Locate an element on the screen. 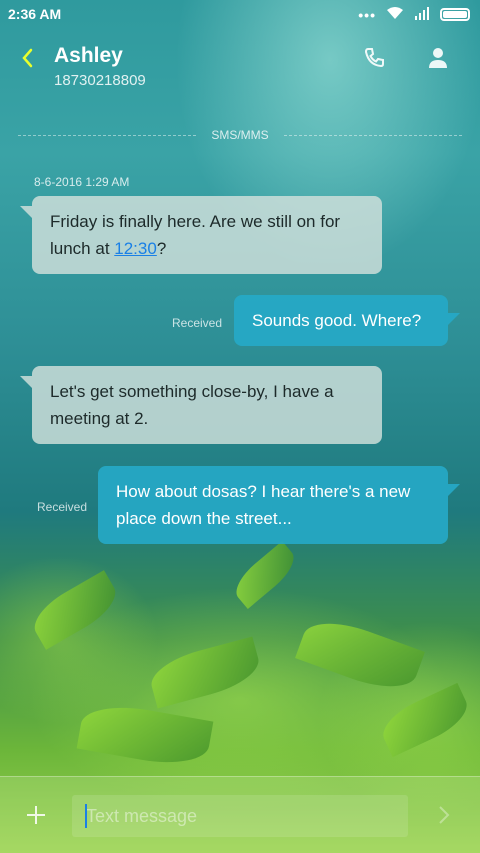  conversation-header: Ashley 18730218809 is located at coordinates (240, 66).